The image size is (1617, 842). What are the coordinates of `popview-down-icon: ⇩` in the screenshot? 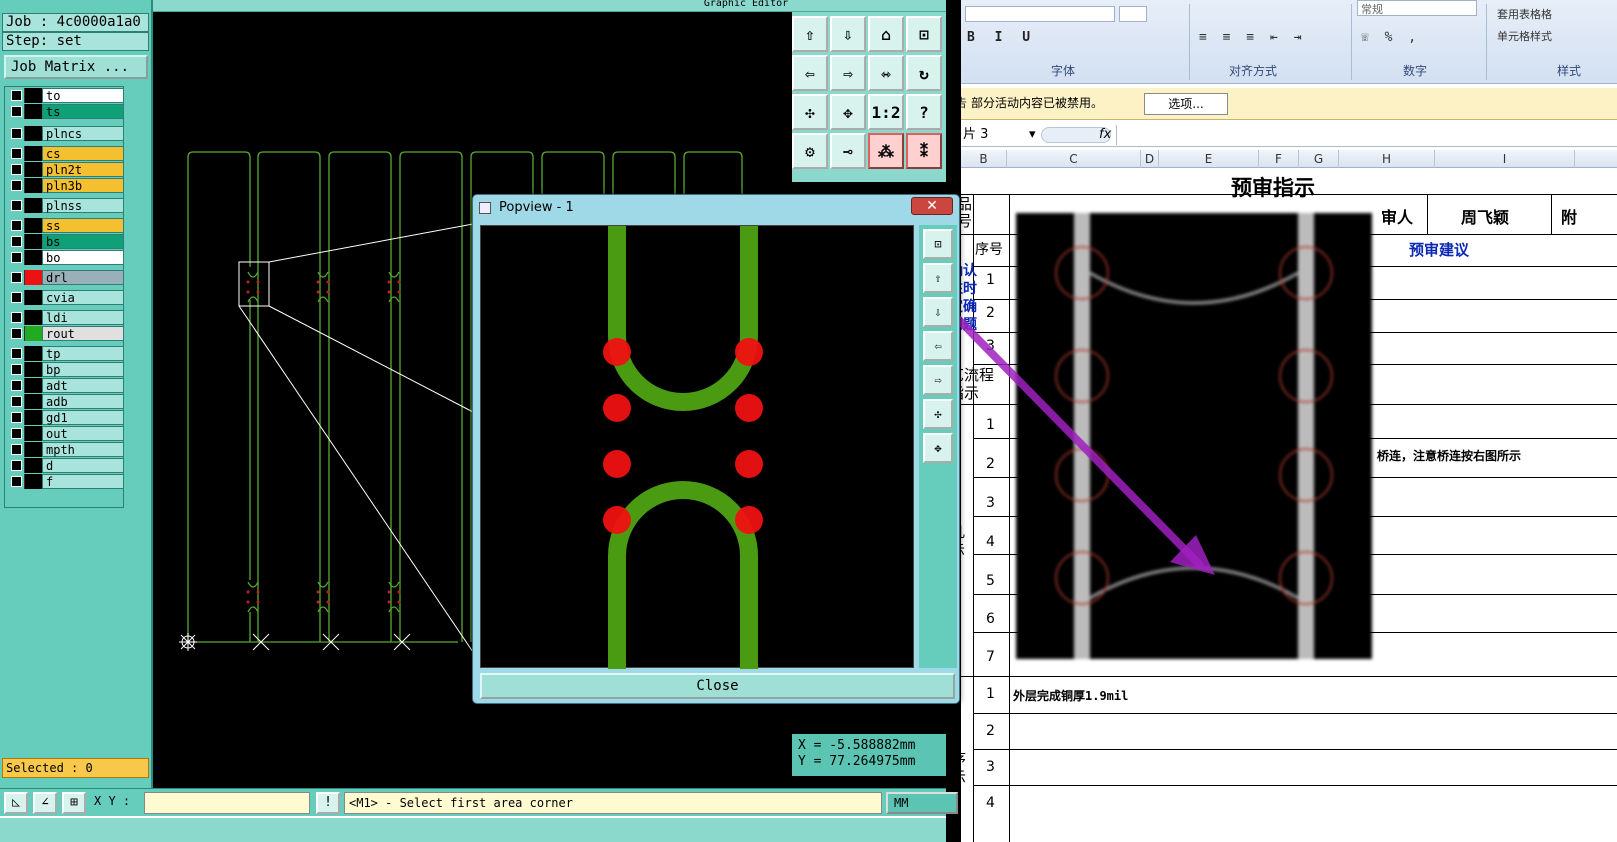 It's located at (938, 312).